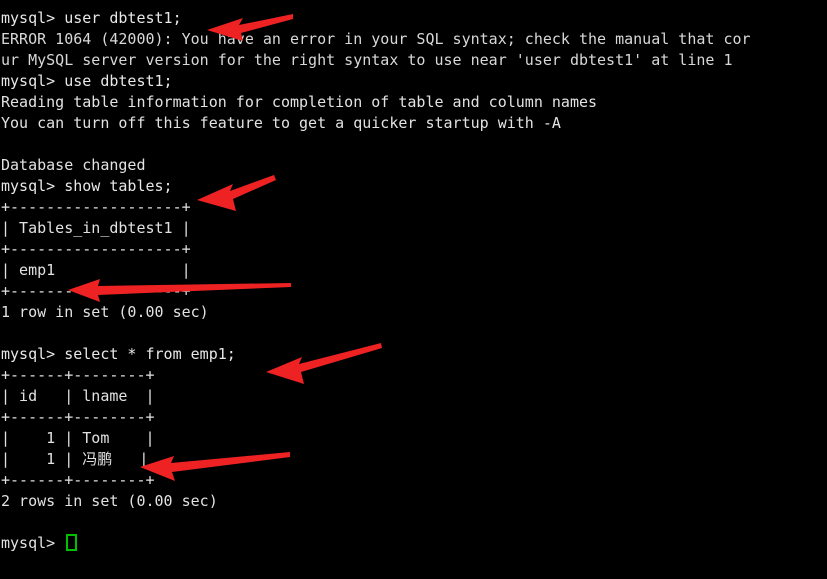  What do you see at coordinates (118, 354) in the screenshot?
I see `terminal-line: mysql> select * from emp1;` at bounding box center [118, 354].